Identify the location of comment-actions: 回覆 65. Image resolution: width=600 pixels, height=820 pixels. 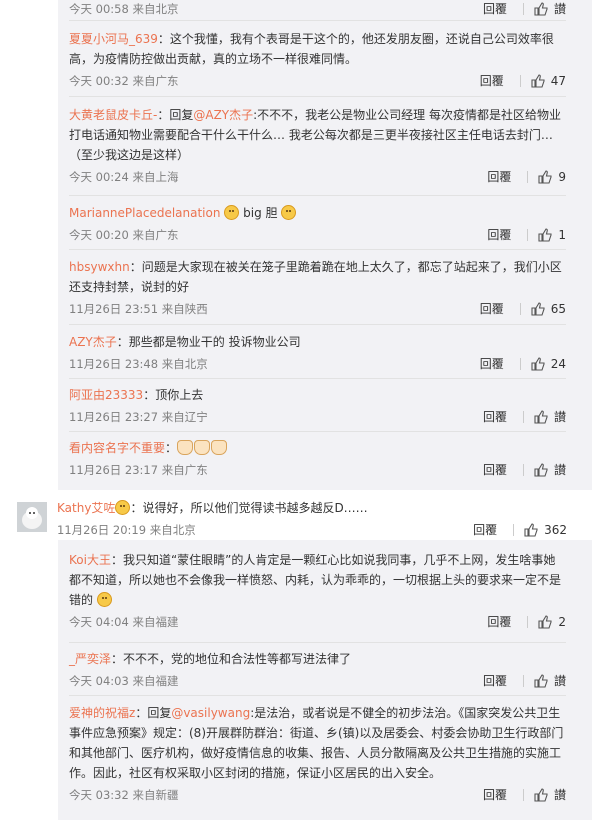
(523, 309).